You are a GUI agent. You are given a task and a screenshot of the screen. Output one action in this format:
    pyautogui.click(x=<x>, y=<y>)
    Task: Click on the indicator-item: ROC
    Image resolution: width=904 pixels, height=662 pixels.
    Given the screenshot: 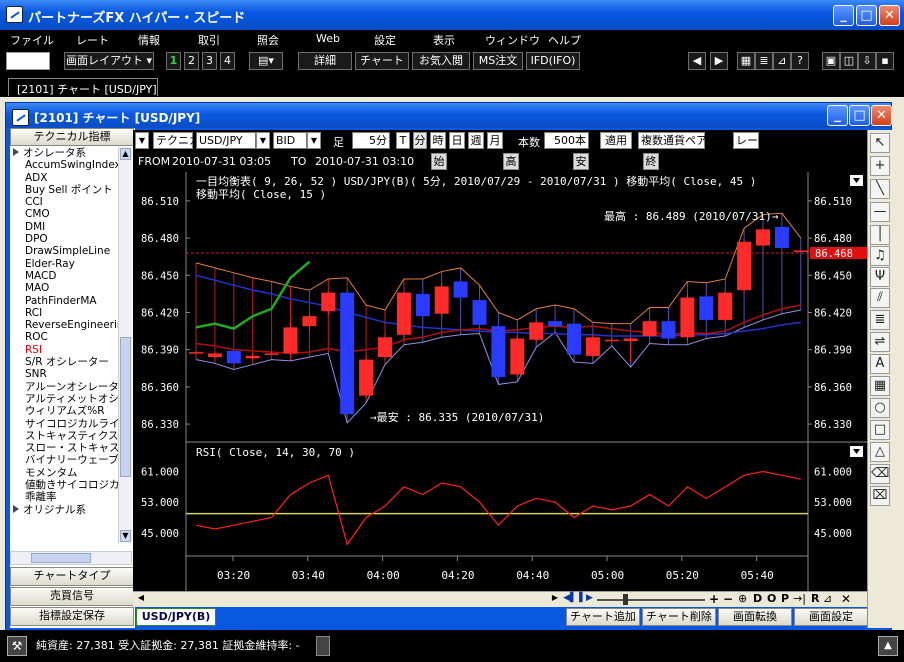 What is the action you would take?
    pyautogui.click(x=64, y=337)
    